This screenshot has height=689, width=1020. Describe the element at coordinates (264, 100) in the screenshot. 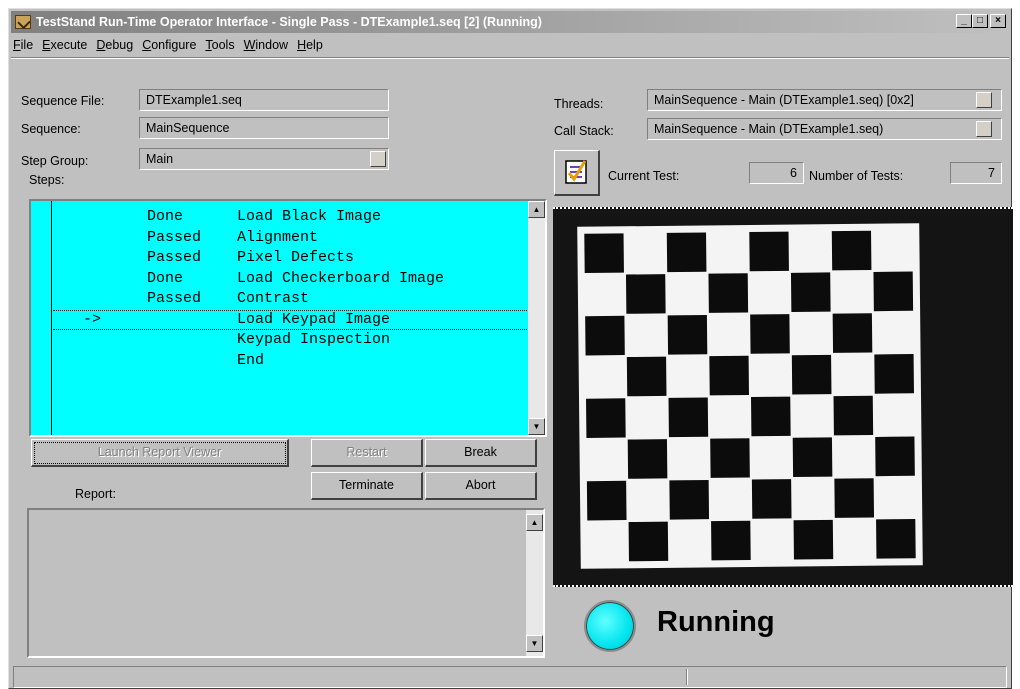

I see `sequence-file-field: DTExample1.seq` at that location.